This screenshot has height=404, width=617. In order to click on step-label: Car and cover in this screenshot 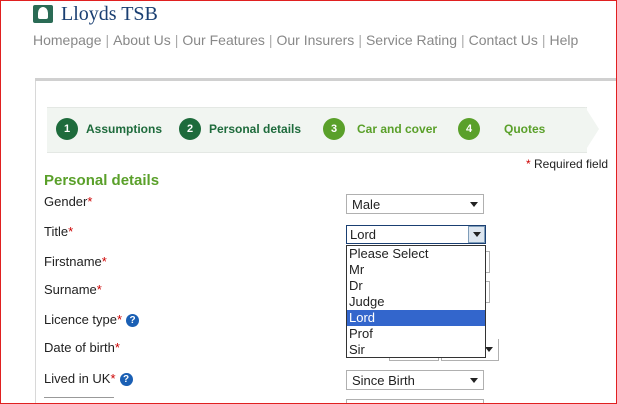, I will do `click(397, 129)`.